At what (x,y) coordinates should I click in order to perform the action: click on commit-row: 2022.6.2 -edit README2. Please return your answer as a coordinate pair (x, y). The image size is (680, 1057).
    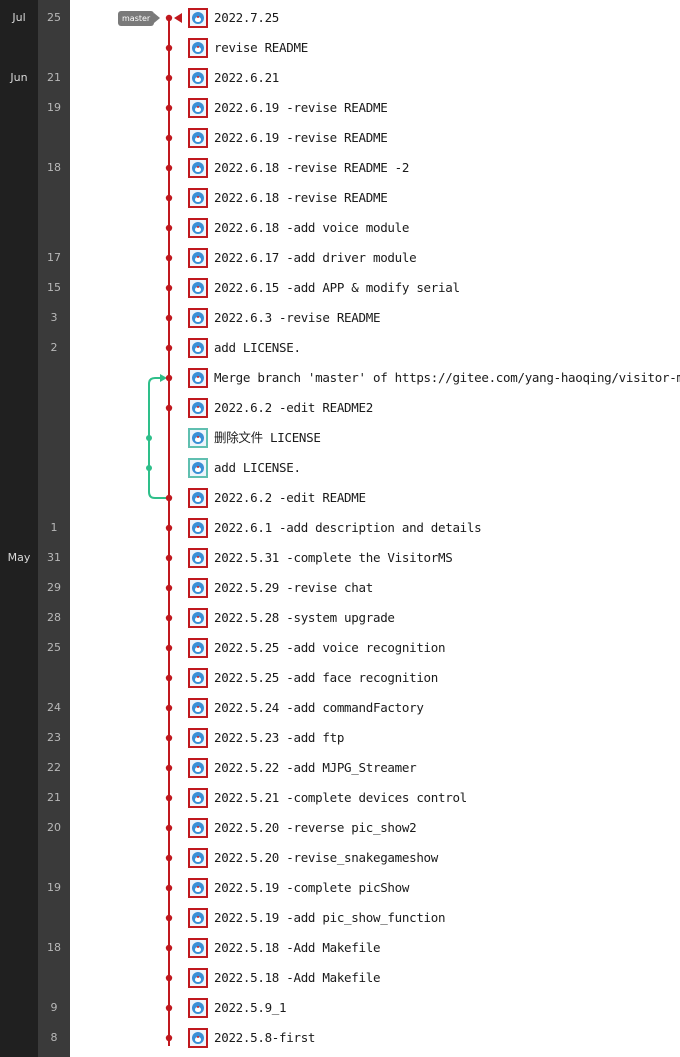
    Looking at the image, I should click on (433, 408).